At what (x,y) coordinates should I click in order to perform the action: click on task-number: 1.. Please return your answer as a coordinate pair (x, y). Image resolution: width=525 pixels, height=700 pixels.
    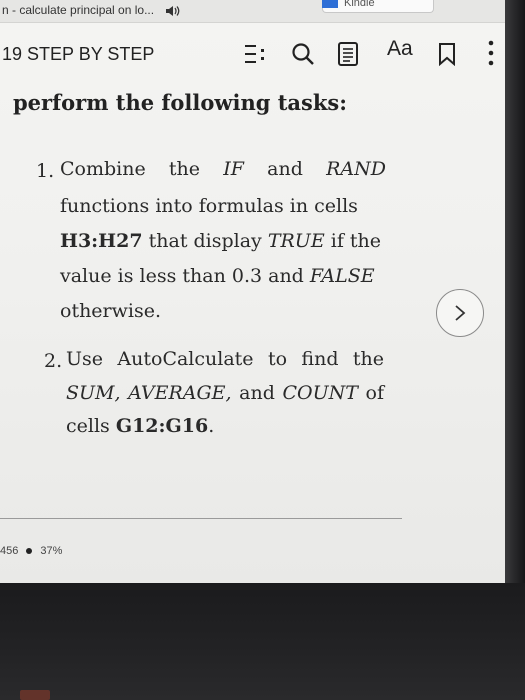
    Looking at the image, I should click on (45, 171).